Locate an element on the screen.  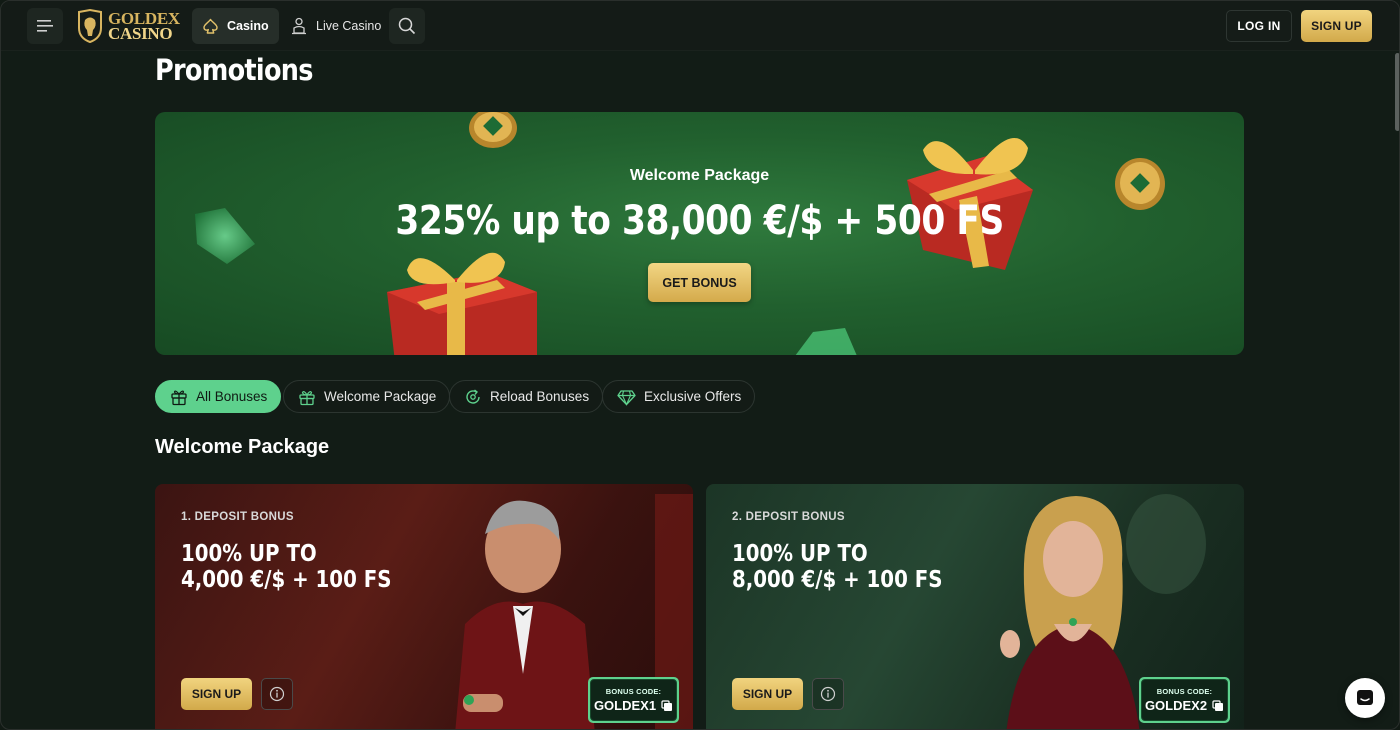
bonus-code-box: BONUS CODE: GOLDEX2 is located at coordinates (1184, 700).